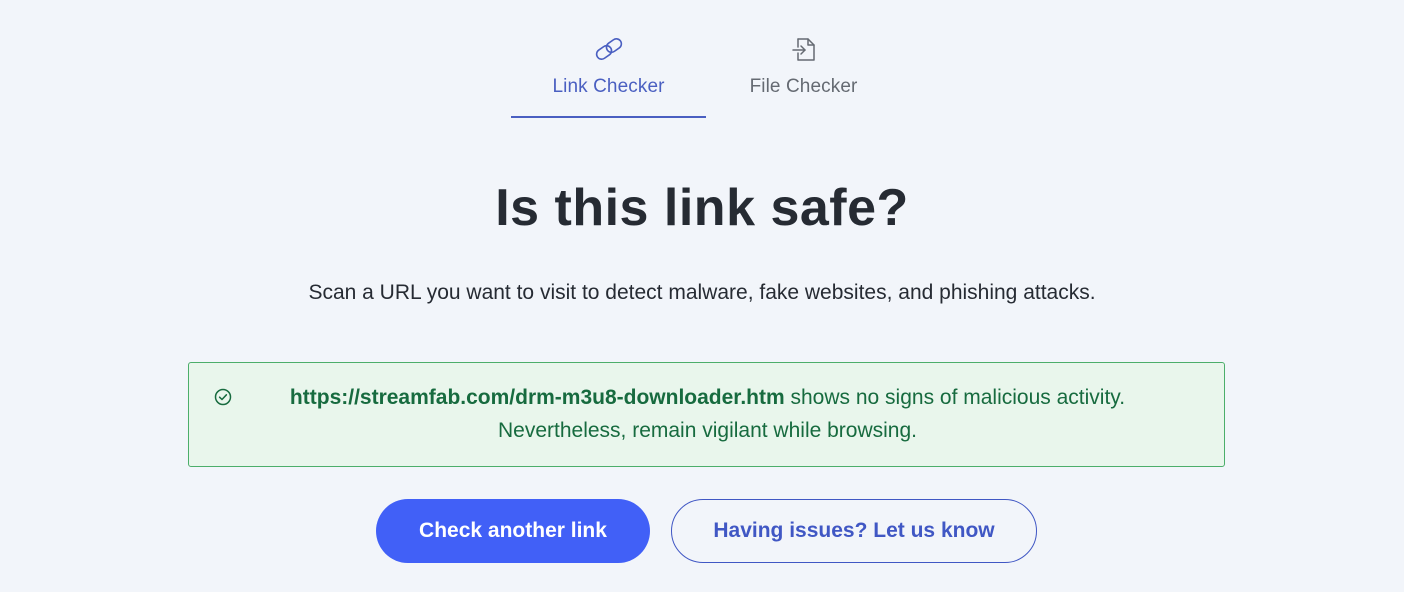 The height and width of the screenshot is (592, 1404). I want to click on tab-link-checker: Link Checker, so click(608, 73).